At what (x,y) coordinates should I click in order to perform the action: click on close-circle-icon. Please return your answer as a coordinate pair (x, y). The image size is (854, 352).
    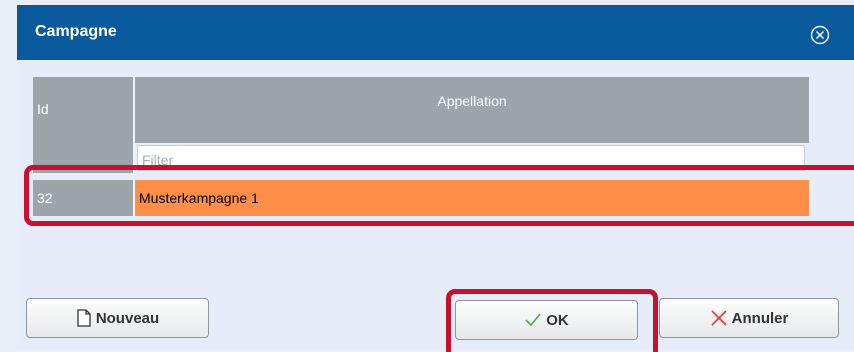
    Looking at the image, I should click on (820, 35).